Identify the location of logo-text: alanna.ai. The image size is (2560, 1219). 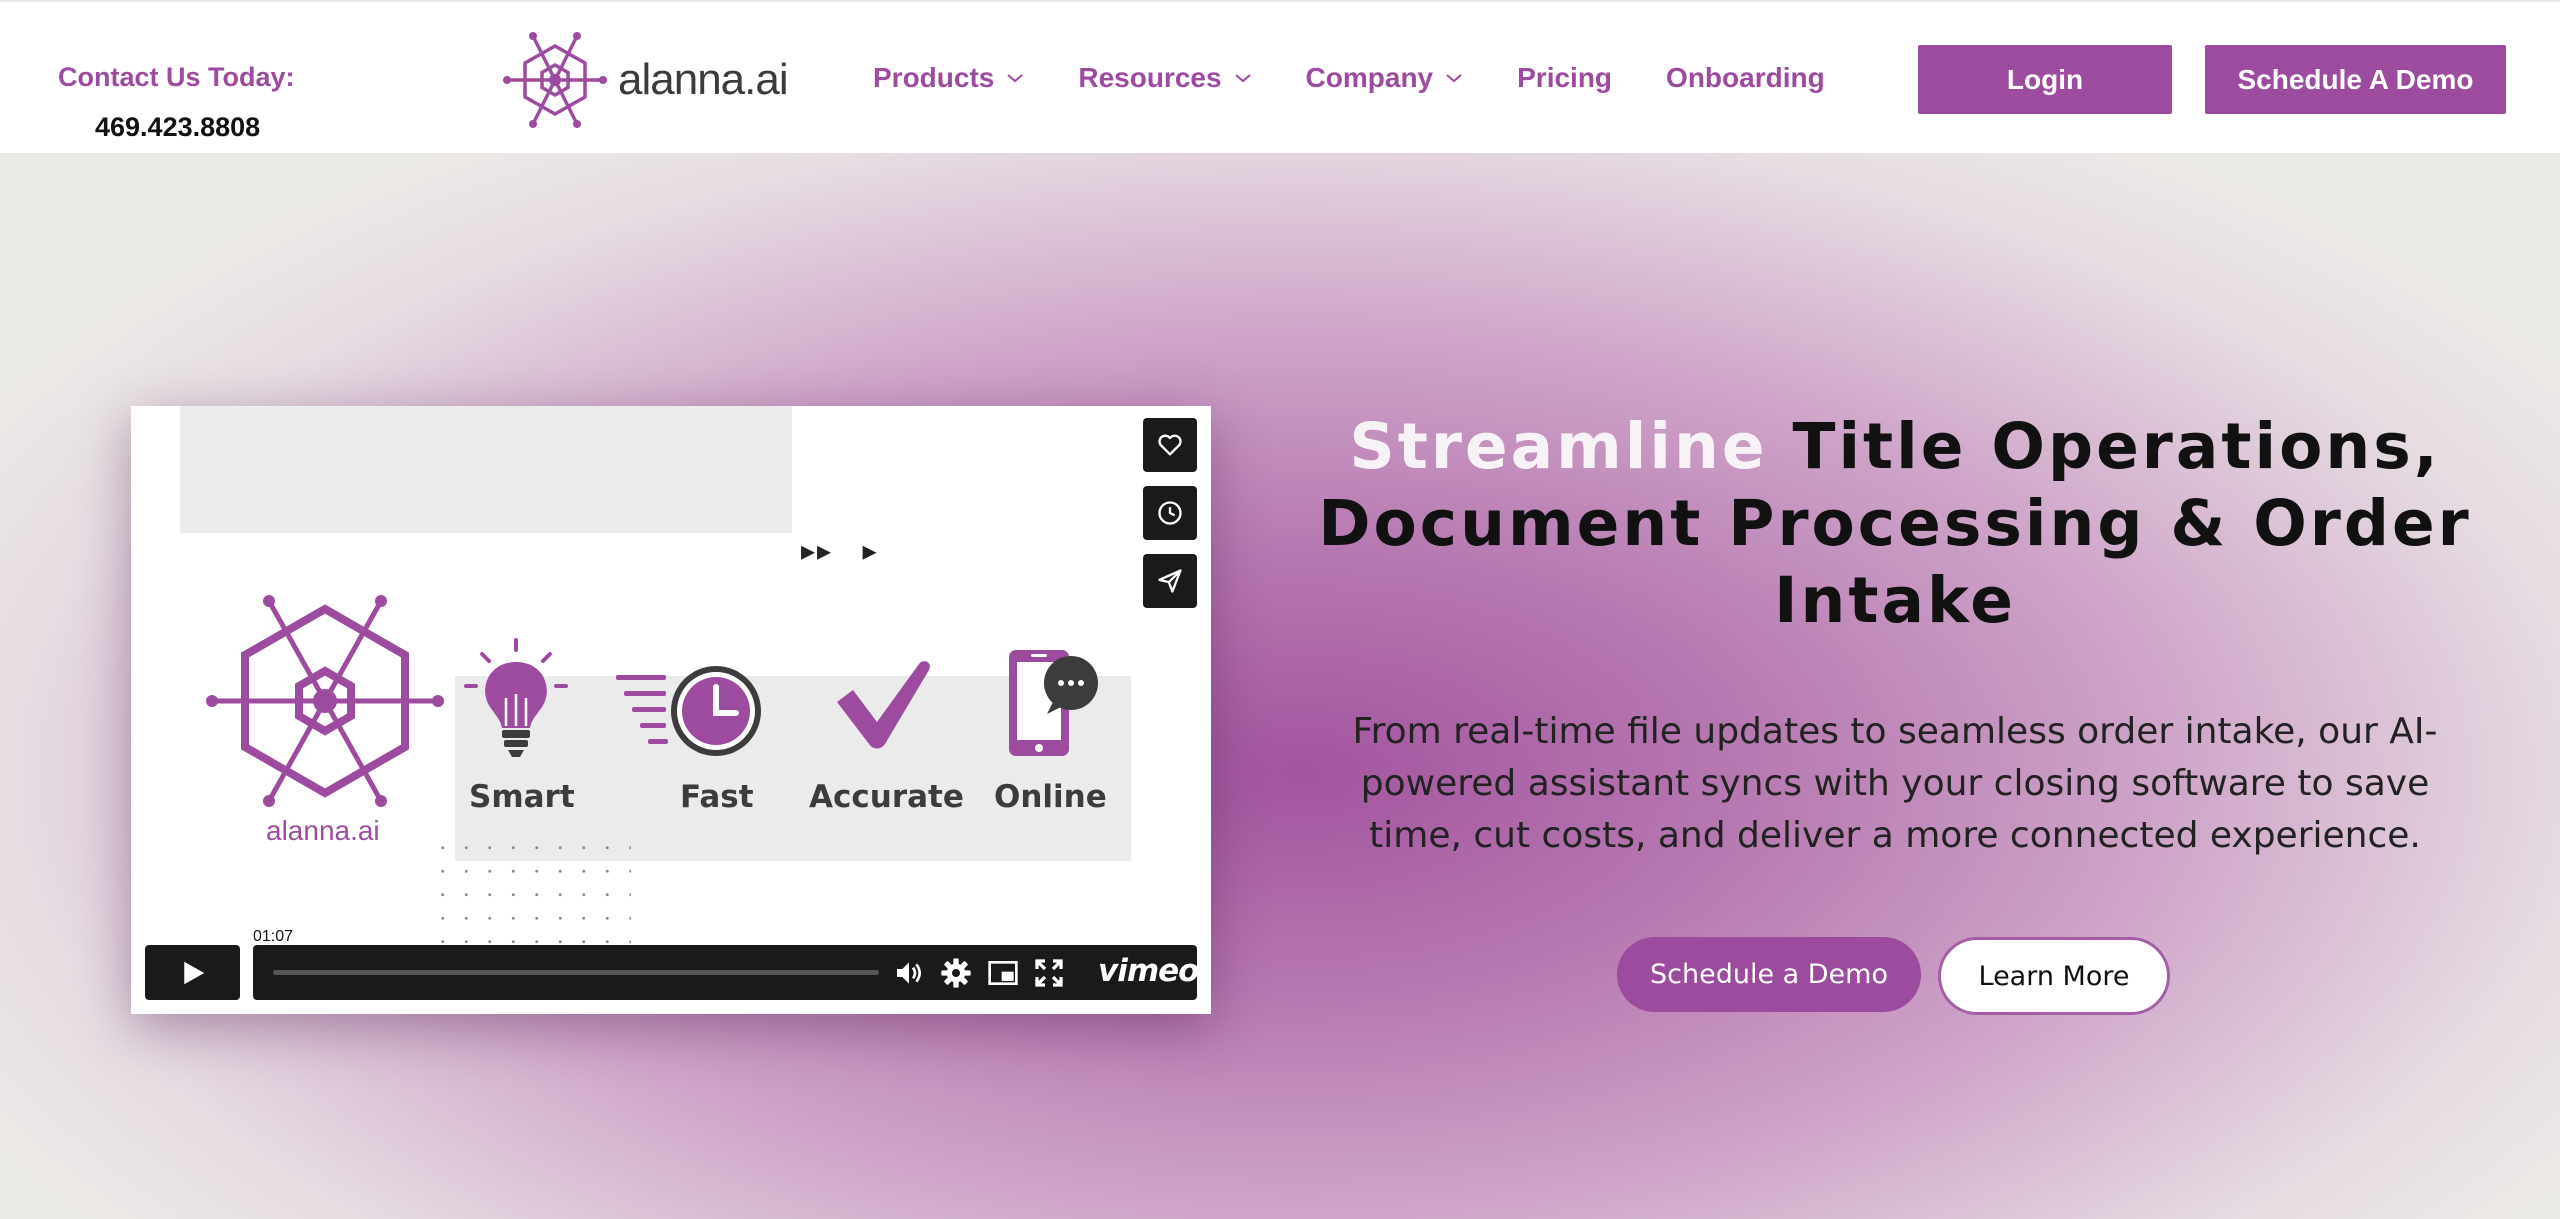
(703, 79).